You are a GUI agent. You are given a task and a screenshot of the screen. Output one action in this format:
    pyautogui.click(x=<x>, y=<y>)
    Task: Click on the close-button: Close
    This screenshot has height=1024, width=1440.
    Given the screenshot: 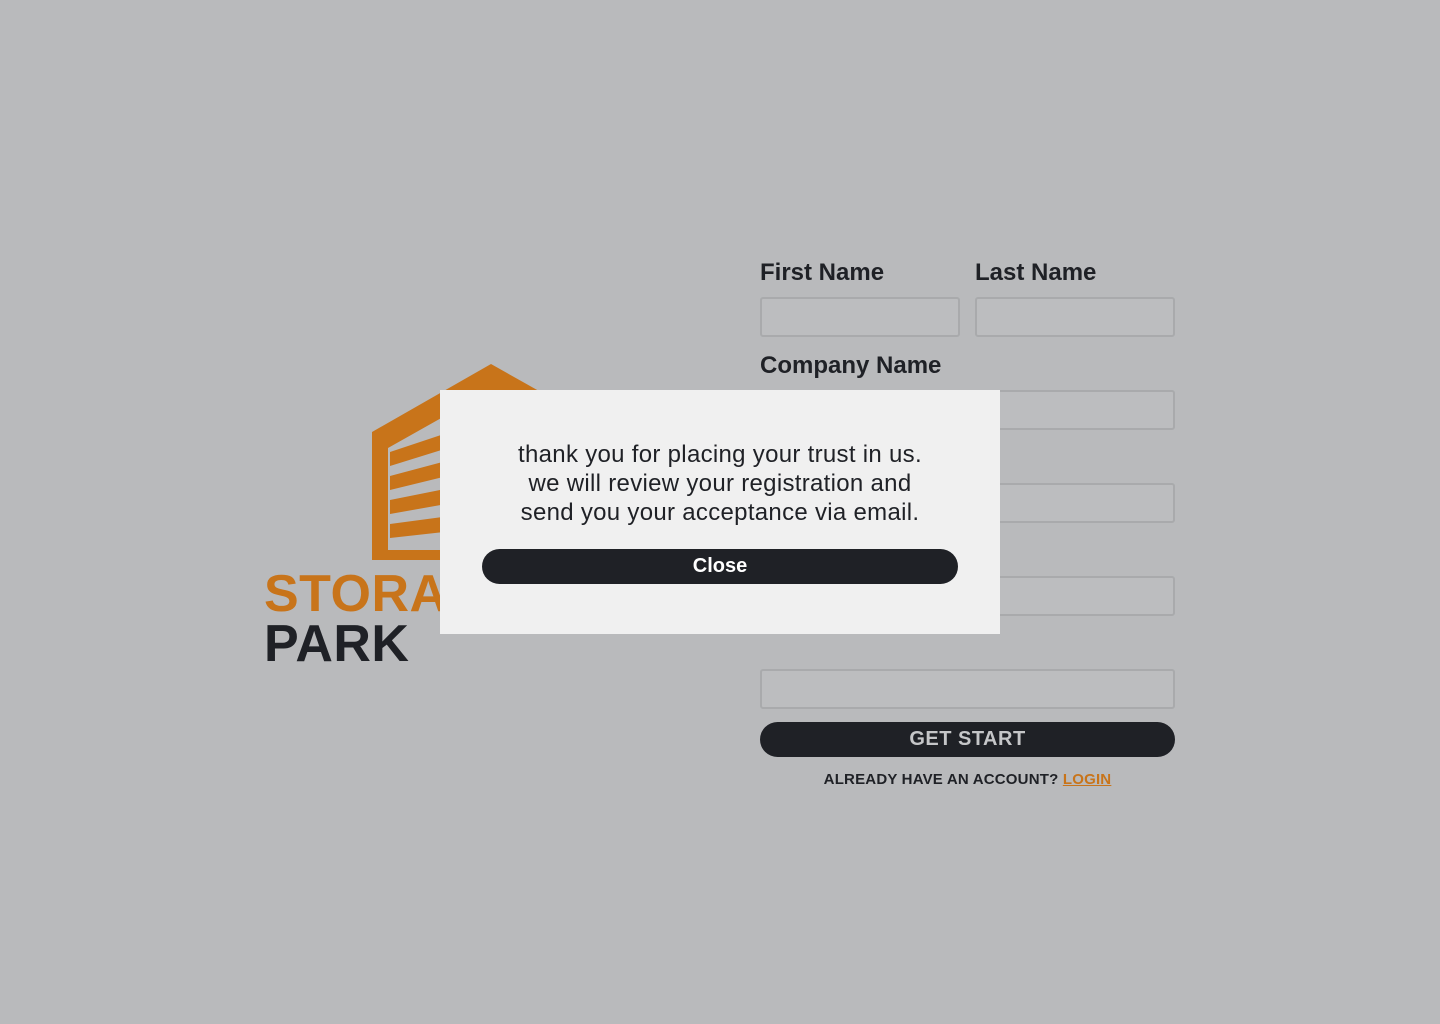 What is the action you would take?
    pyautogui.click(x=720, y=566)
    